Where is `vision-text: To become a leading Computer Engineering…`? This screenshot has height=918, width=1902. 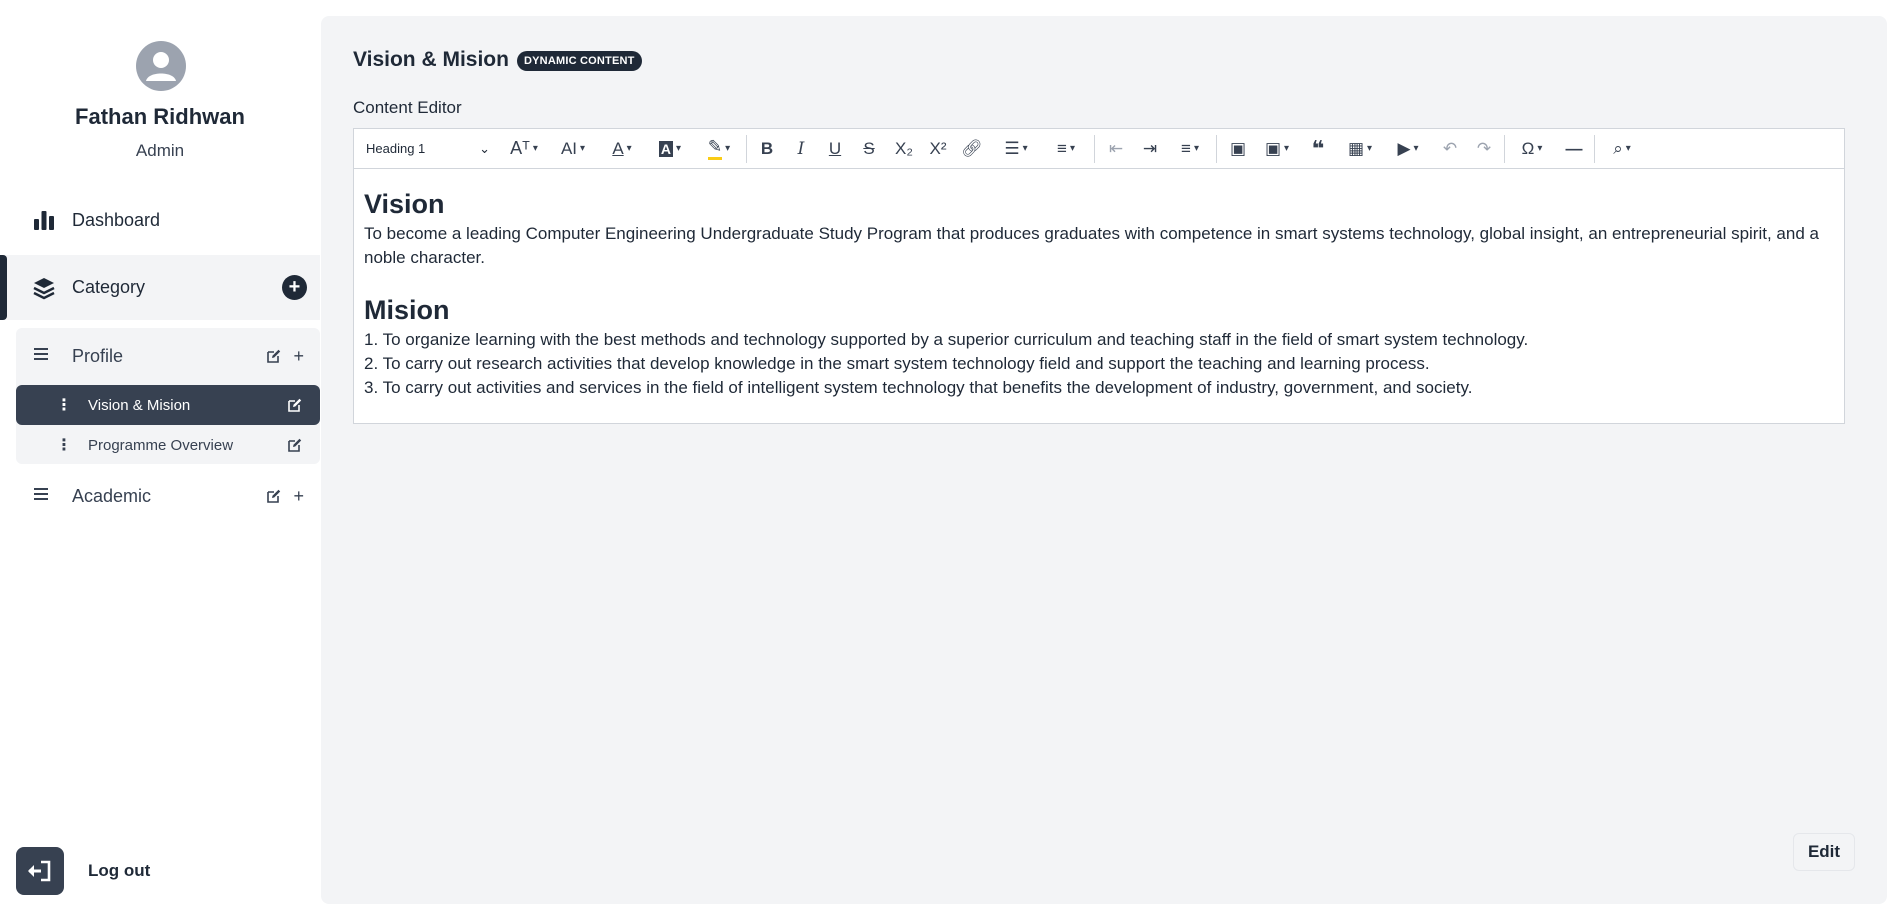 vision-text: To become a leading Computer Engineering… is located at coordinates (1091, 245).